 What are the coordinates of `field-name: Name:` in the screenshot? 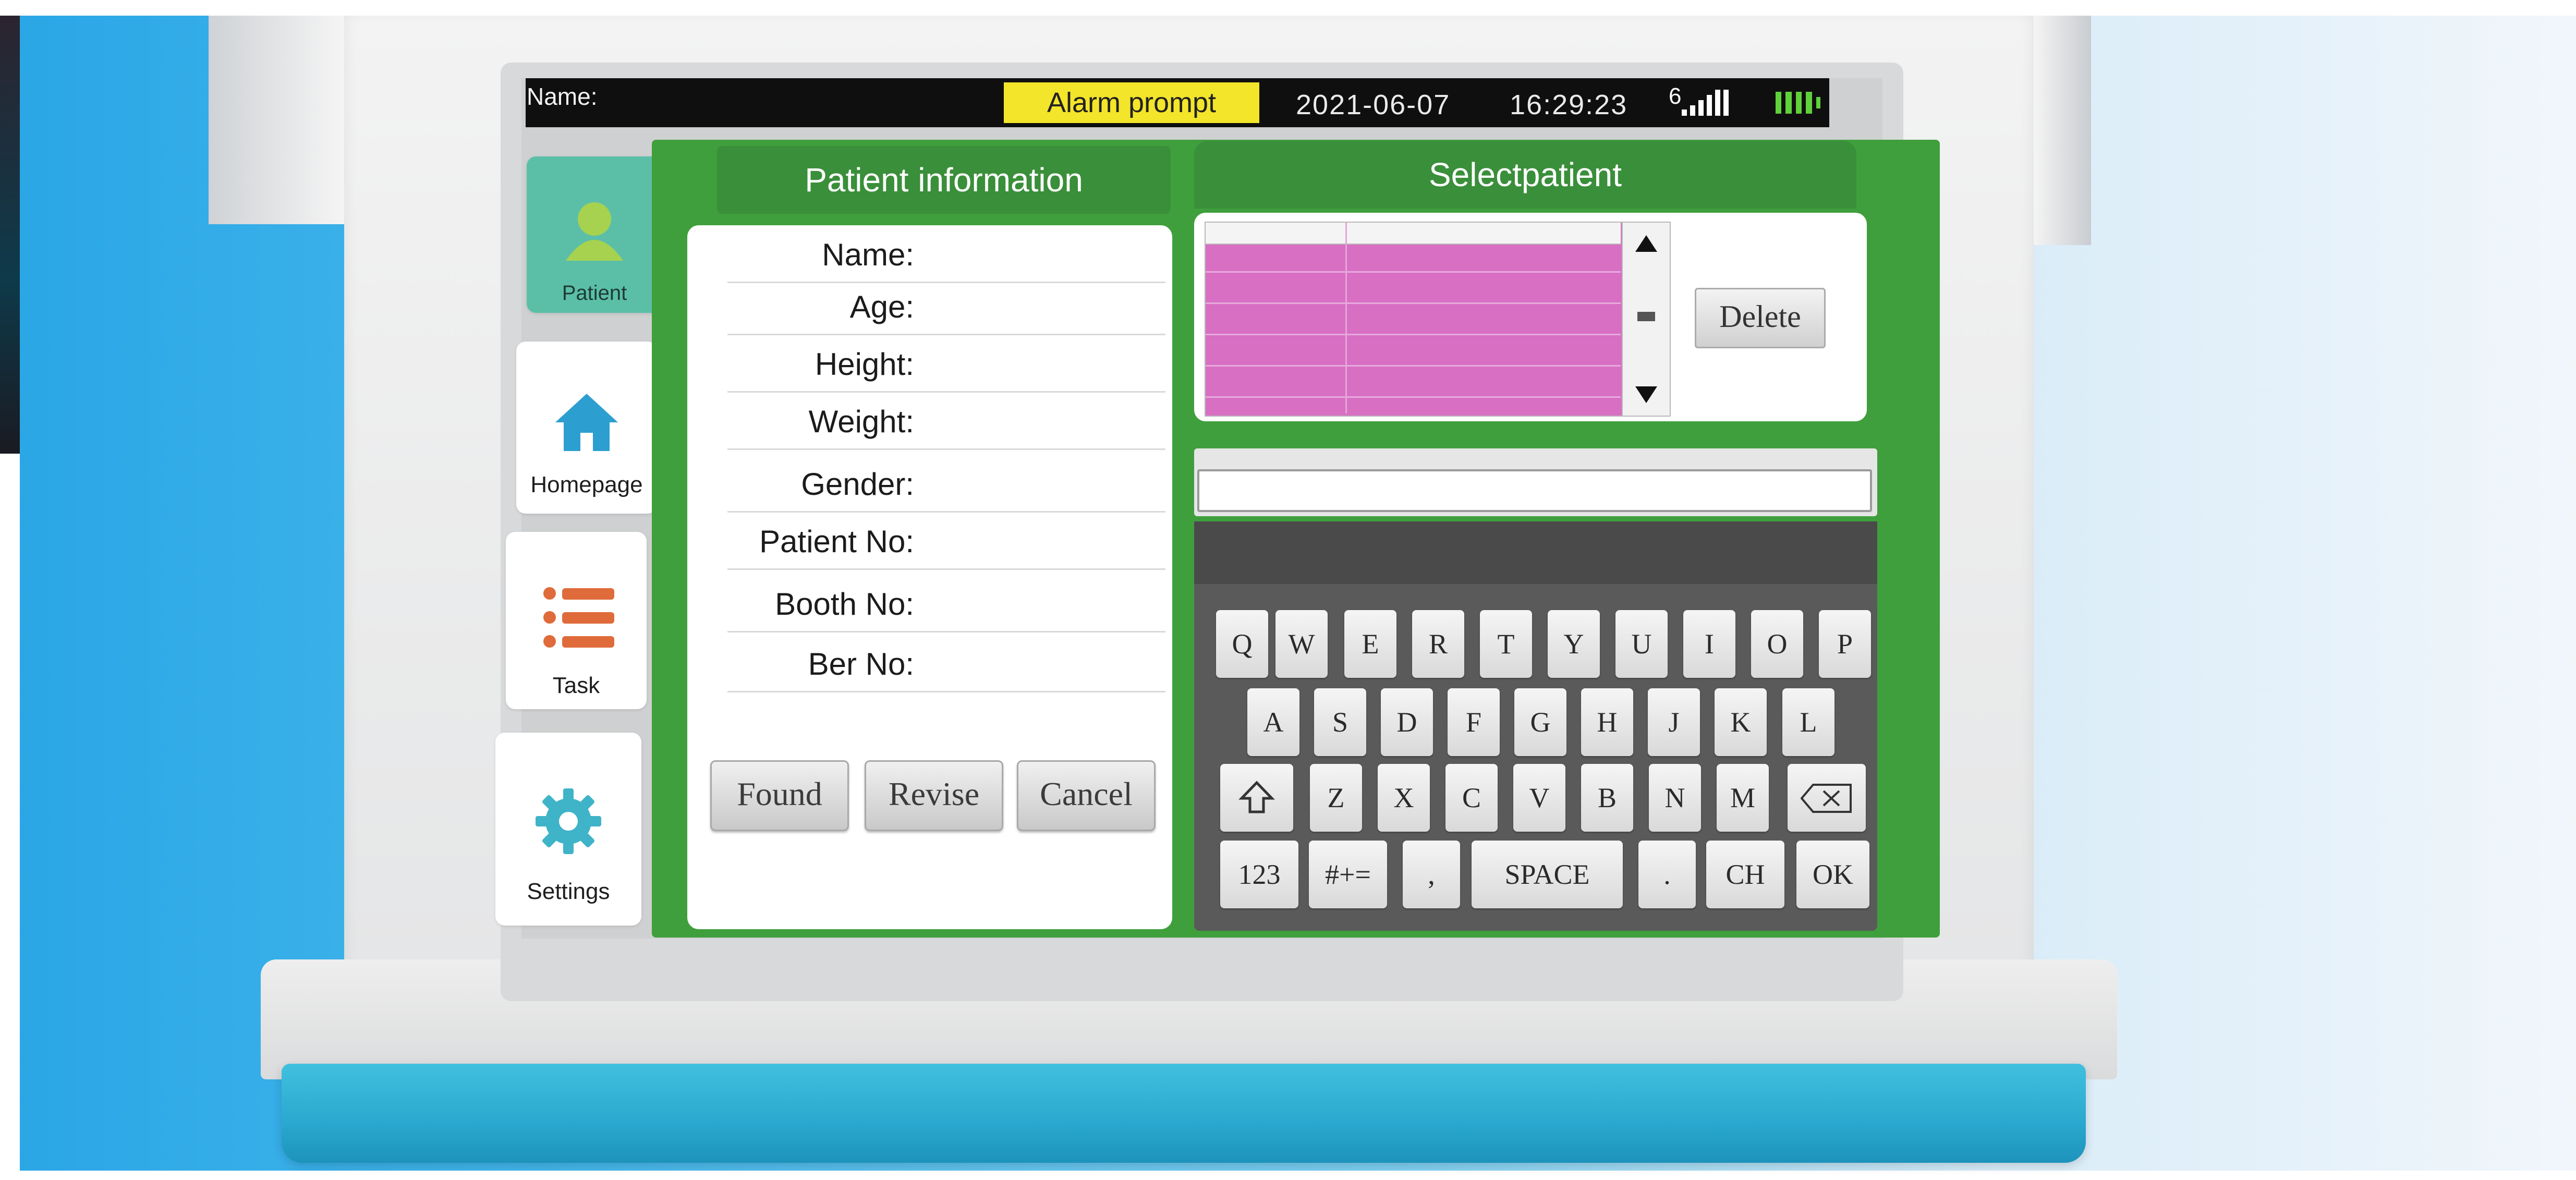 It's located at (946, 256).